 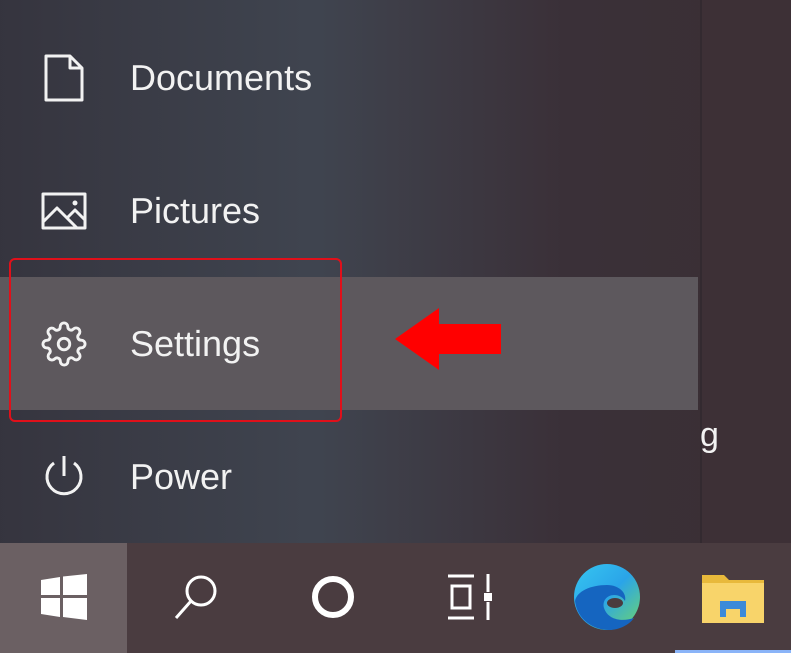 What do you see at coordinates (332, 596) in the screenshot?
I see `circle-icon` at bounding box center [332, 596].